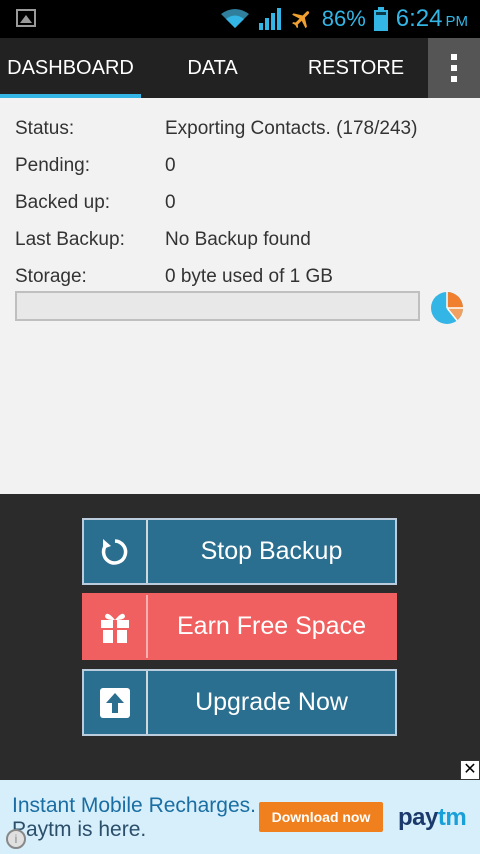 The image size is (480, 854). What do you see at coordinates (51, 276) in the screenshot?
I see `storage-label: Storage:` at bounding box center [51, 276].